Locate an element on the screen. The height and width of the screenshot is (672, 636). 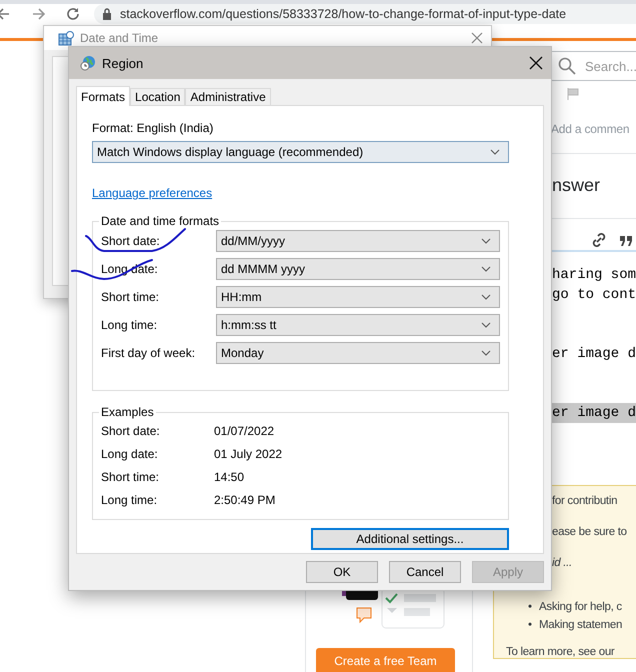
code-line: er image d is located at coordinates (594, 354).